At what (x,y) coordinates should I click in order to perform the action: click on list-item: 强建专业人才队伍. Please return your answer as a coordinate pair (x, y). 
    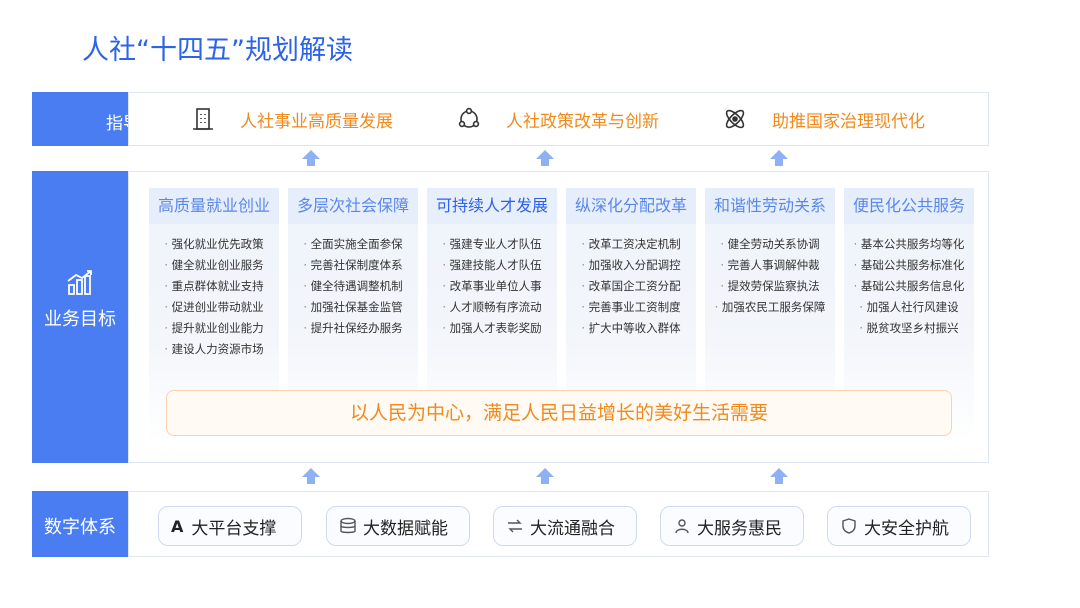
    Looking at the image, I should click on (492, 244).